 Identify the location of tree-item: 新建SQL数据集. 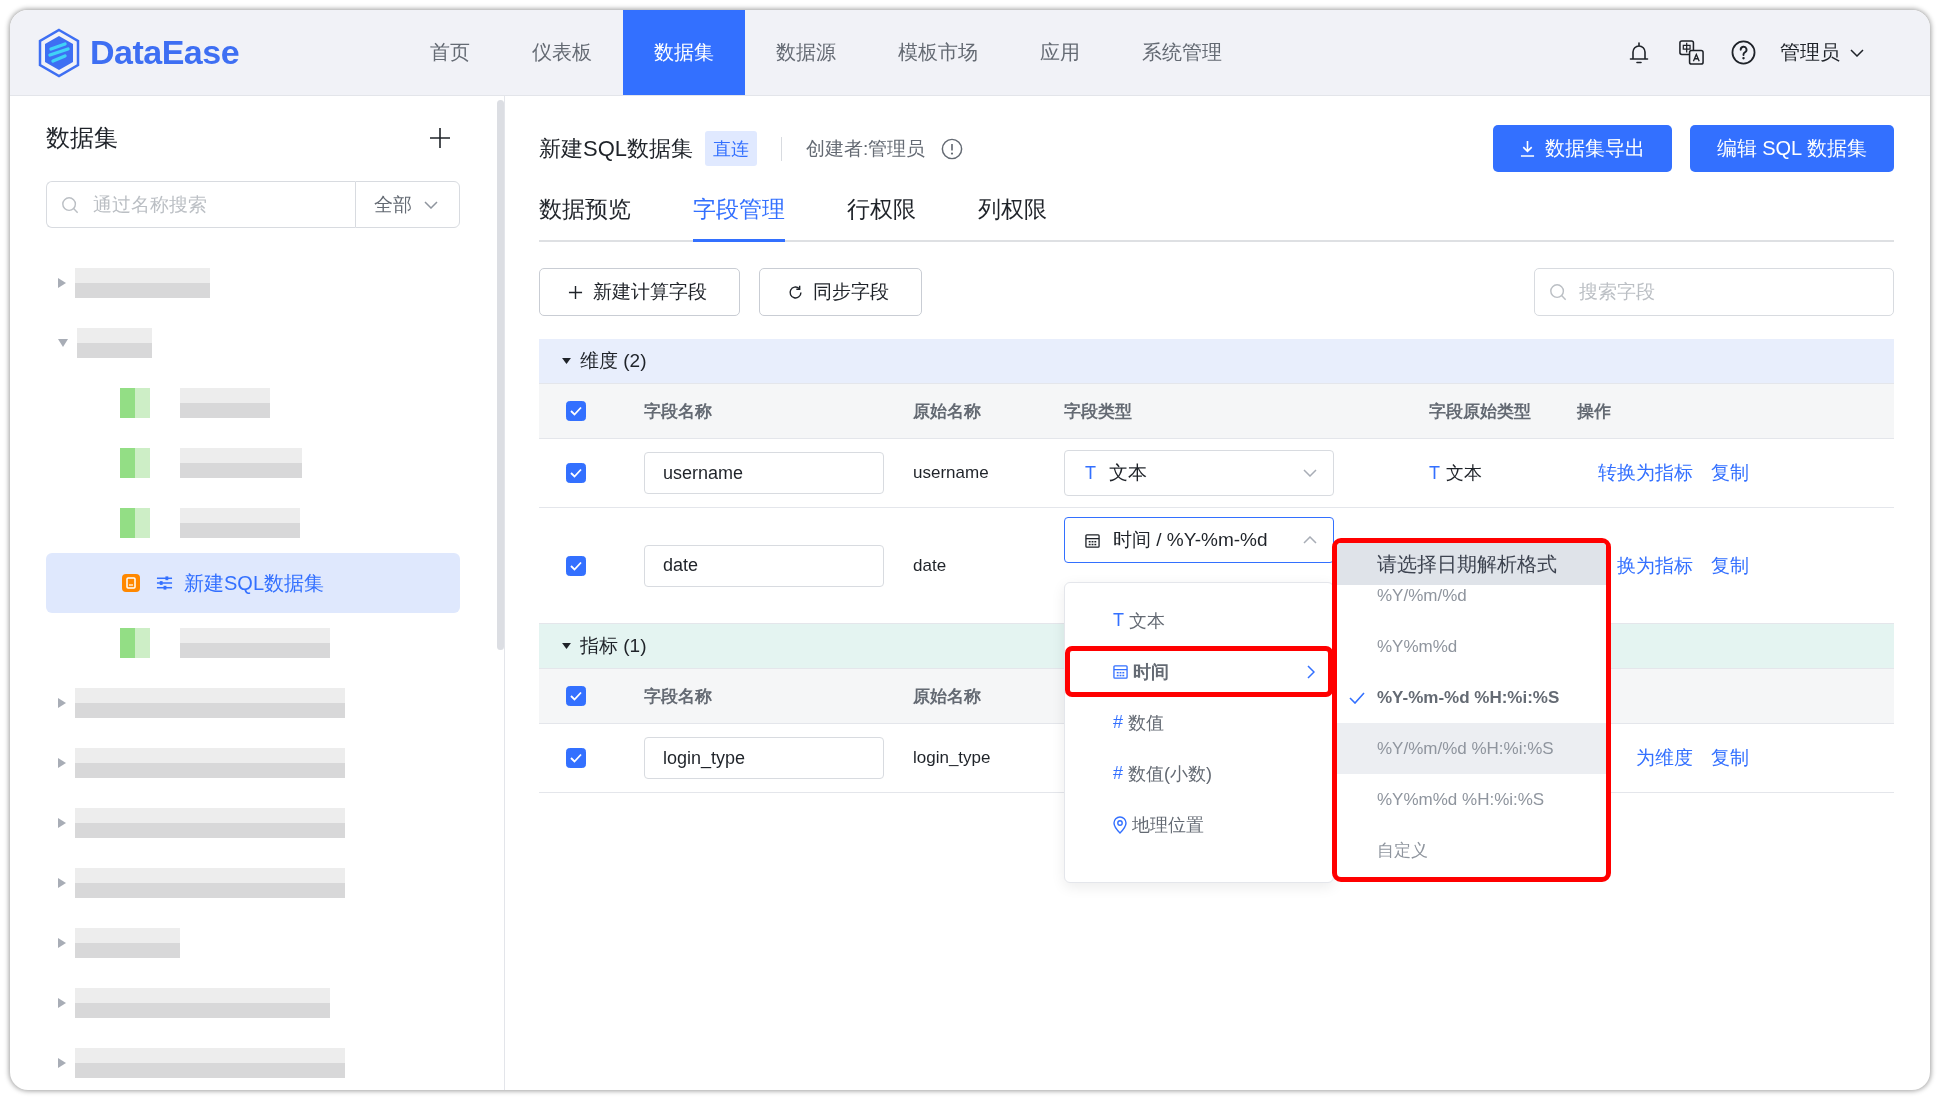
(253, 583).